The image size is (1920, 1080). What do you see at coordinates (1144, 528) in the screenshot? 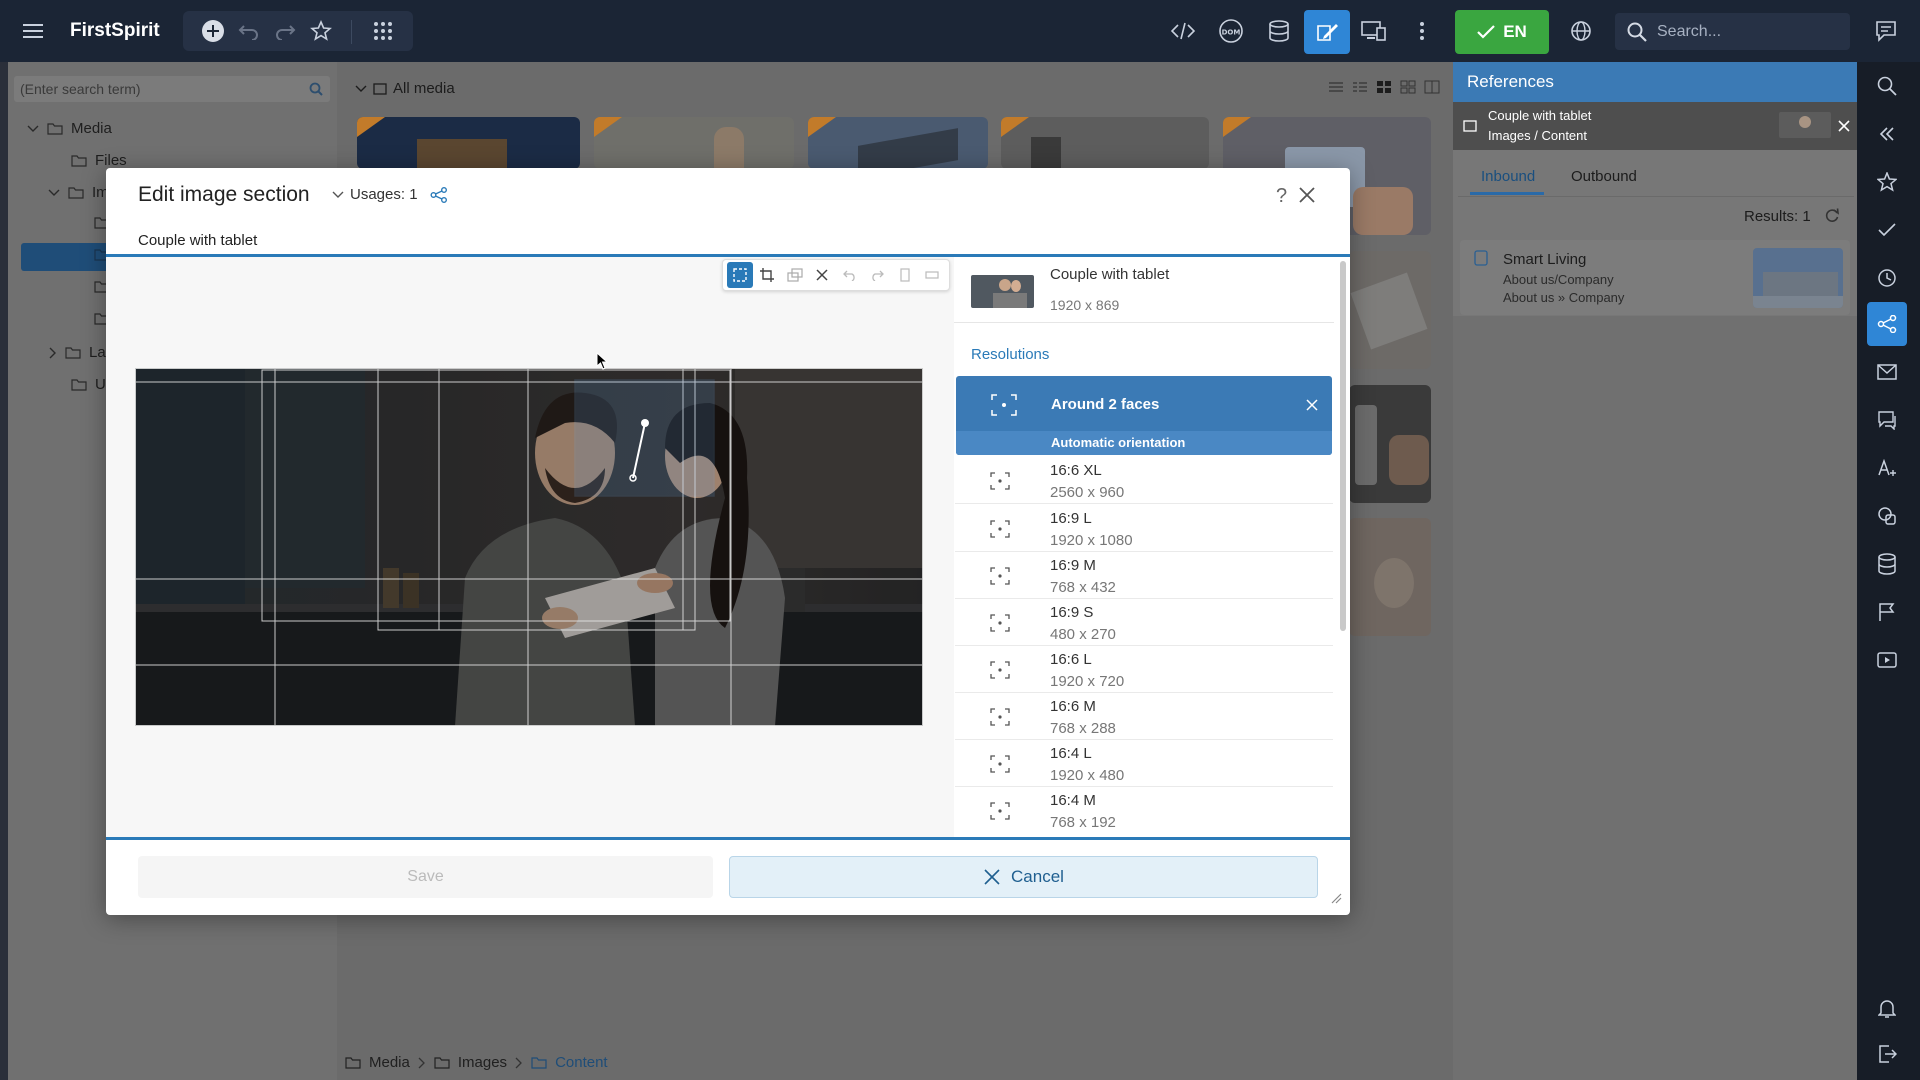
I see `resolution-row: 16:9 L 1920 x 1080` at bounding box center [1144, 528].